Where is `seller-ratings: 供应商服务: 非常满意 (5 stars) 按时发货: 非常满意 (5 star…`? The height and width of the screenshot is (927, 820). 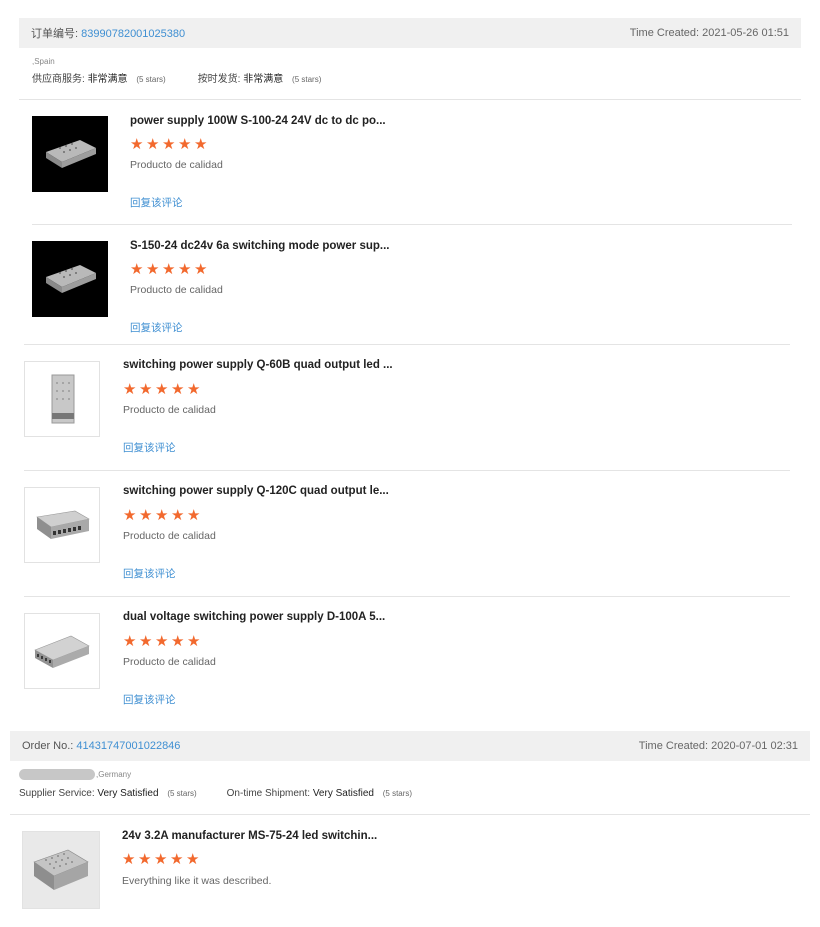 seller-ratings: 供应商服务: 非常满意 (5 stars) 按时发货: 非常满意 (5 star… is located at coordinates (176, 77).